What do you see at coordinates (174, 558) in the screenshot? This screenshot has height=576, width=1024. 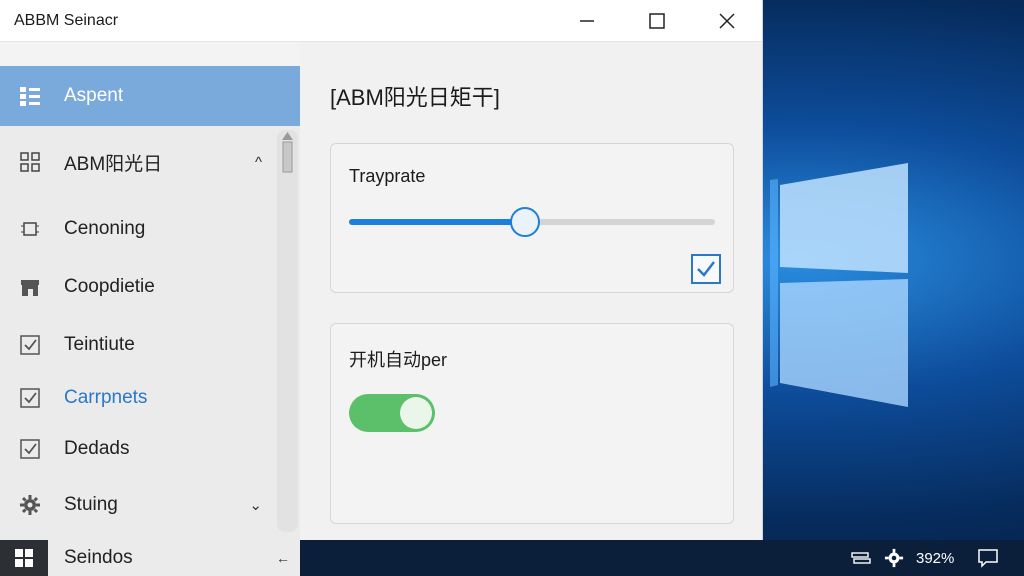 I see `sidebar-item-seindos: Seindos ←` at bounding box center [174, 558].